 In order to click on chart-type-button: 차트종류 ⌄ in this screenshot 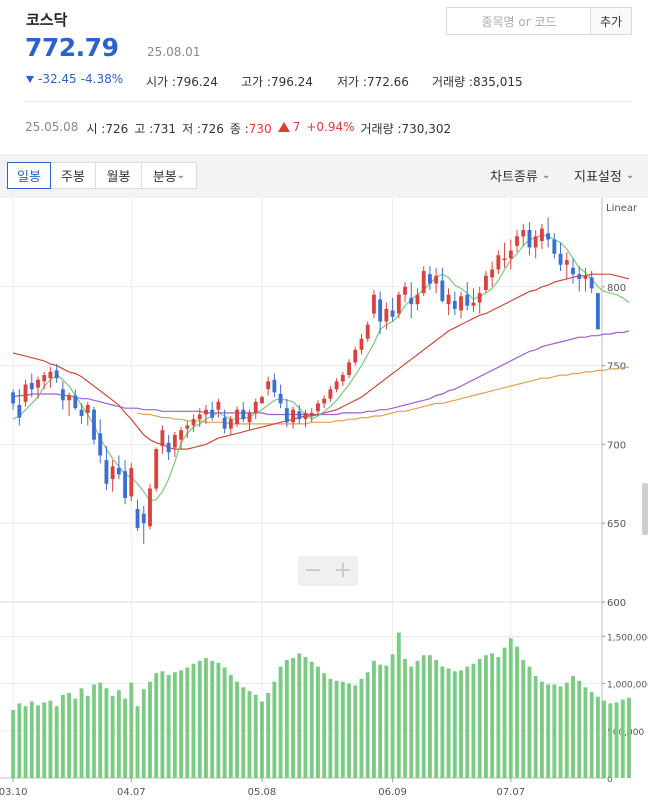, I will do `click(520, 175)`.